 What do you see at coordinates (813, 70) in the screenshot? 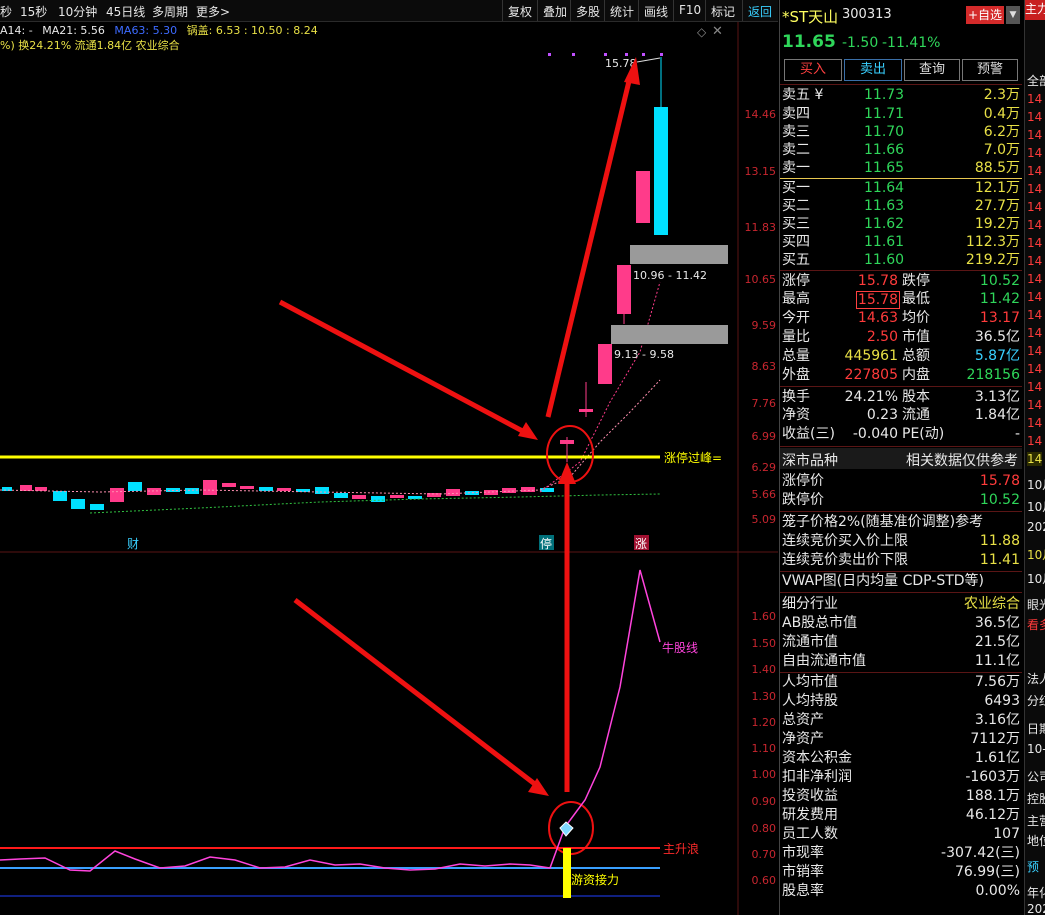
I see `buy-button: 买入` at bounding box center [813, 70].